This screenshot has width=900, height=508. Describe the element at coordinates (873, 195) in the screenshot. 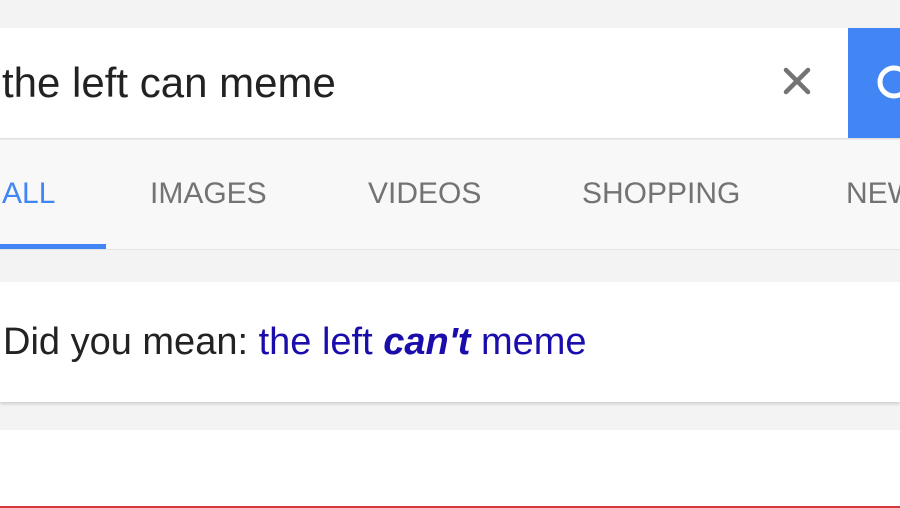

I see `tab-news: NEWS` at that location.